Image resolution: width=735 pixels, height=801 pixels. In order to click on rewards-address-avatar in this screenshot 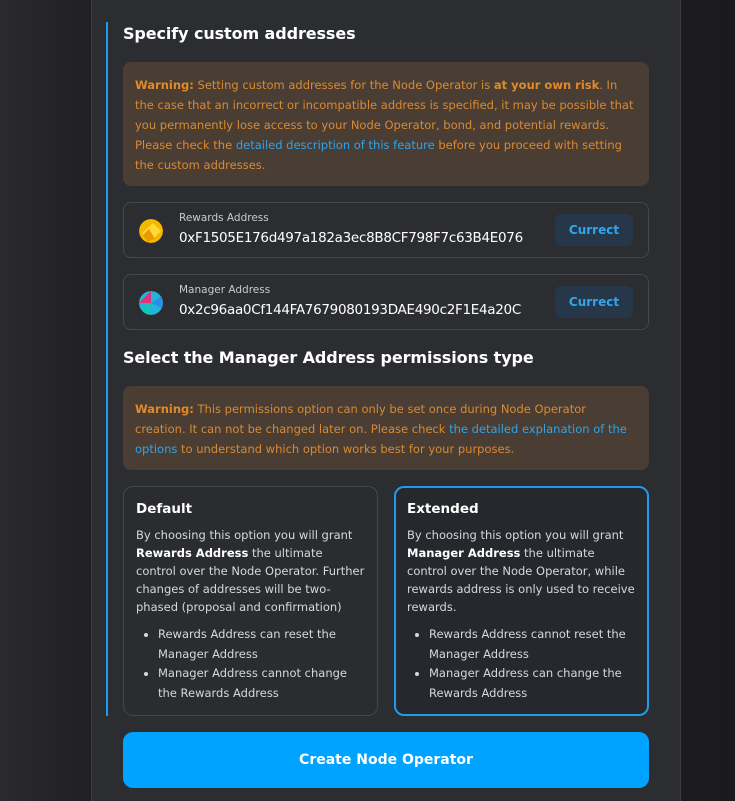, I will do `click(151, 231)`.